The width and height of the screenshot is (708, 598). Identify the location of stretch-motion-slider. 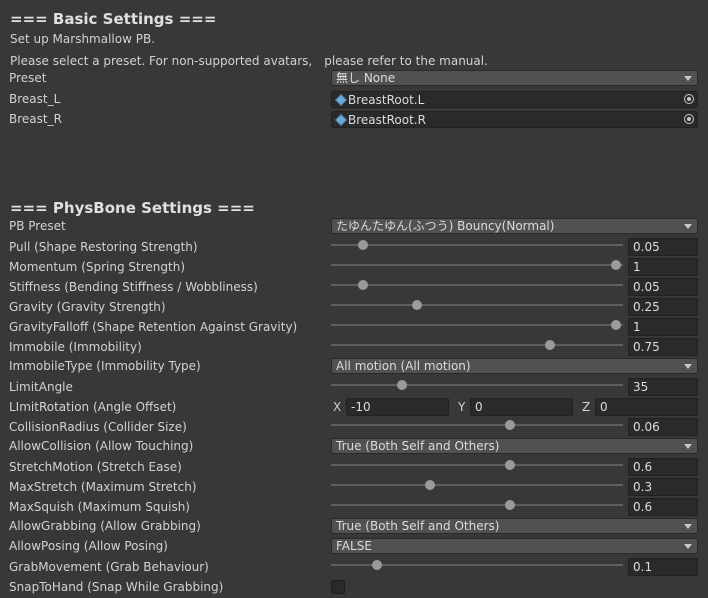
(477, 468).